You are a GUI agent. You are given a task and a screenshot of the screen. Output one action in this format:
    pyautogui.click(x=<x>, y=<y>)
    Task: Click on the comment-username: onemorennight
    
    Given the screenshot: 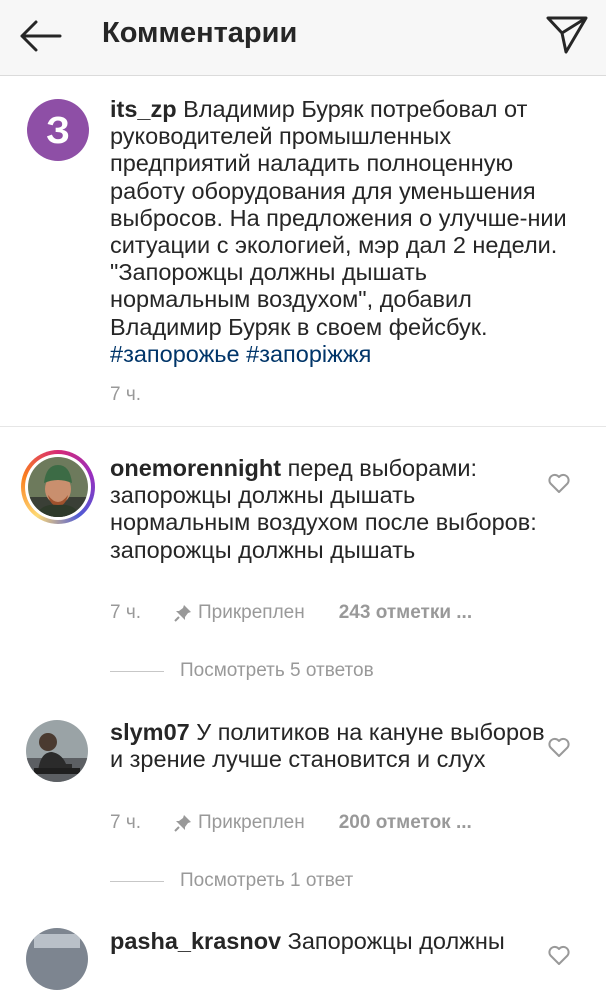 What is the action you would take?
    pyautogui.click(x=195, y=468)
    